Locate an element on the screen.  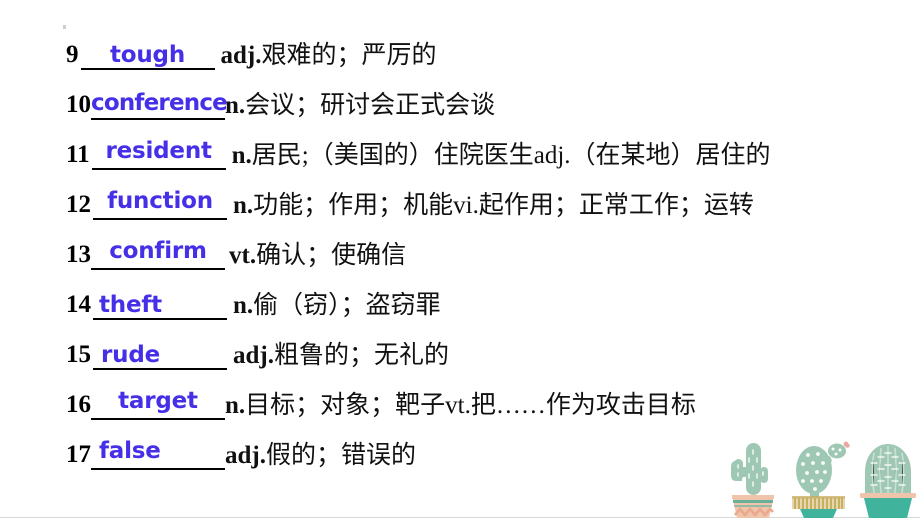
answer-word: target is located at coordinates (158, 401).